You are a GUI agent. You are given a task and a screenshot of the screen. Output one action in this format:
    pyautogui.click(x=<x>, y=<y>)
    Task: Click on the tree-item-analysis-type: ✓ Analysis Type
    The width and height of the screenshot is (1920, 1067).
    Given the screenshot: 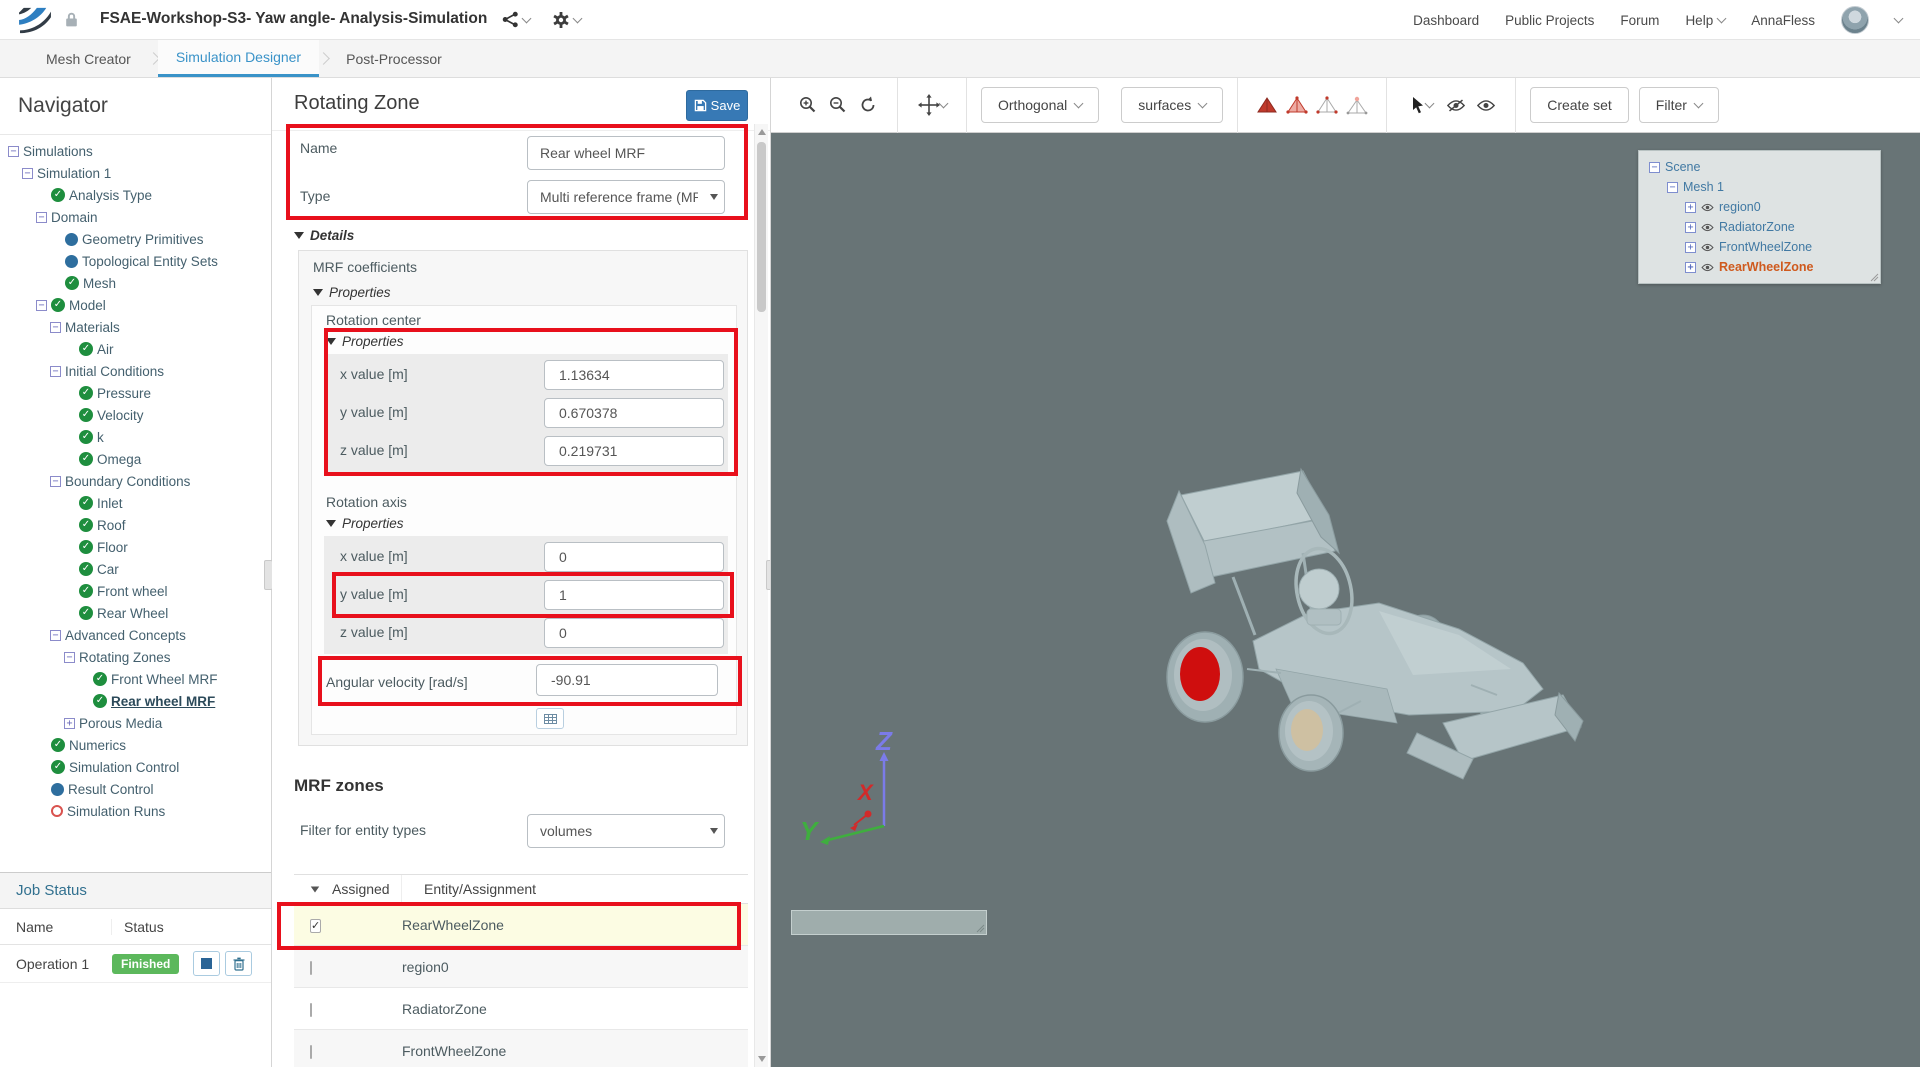 What is the action you would take?
    pyautogui.click(x=135, y=195)
    